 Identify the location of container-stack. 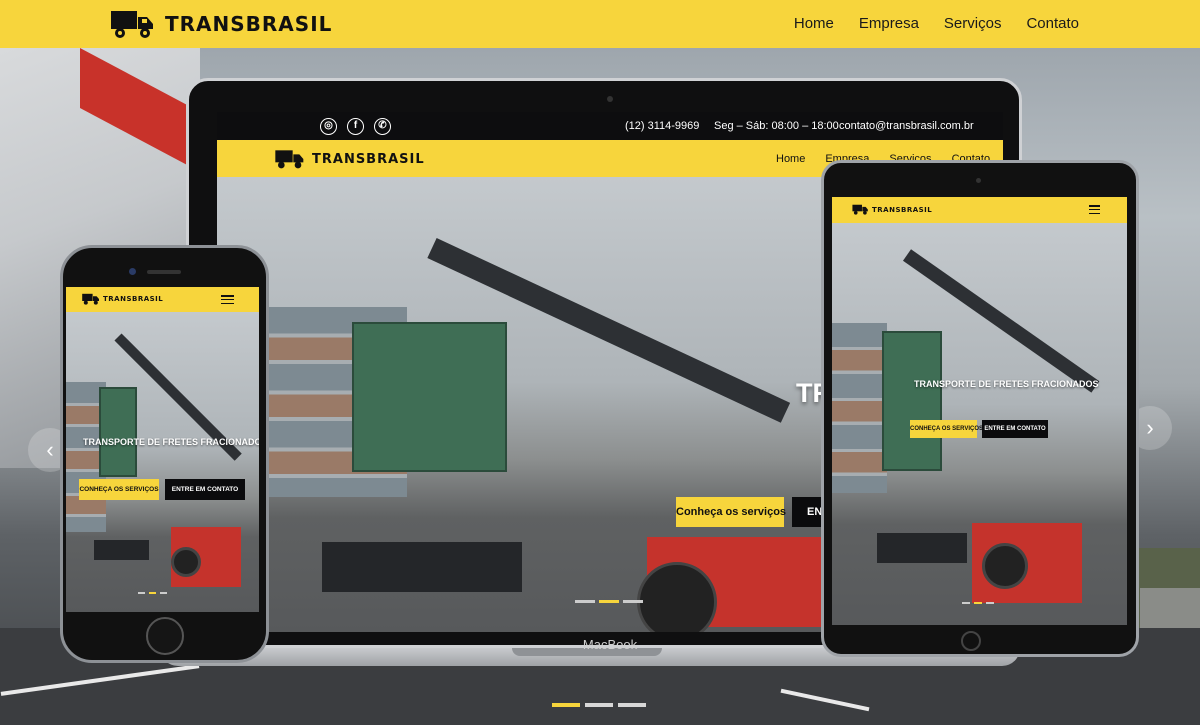
(859, 408).